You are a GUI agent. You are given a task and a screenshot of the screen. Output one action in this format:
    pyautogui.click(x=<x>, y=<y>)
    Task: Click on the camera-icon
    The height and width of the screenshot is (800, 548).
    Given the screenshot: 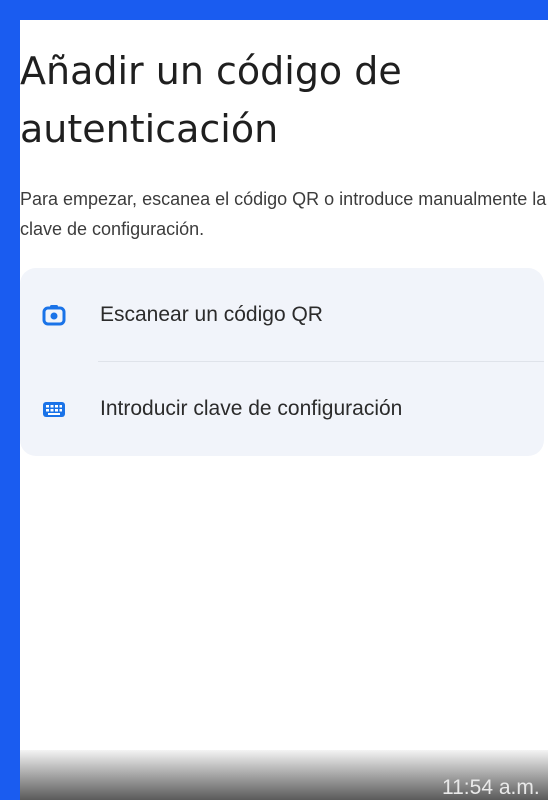 What is the action you would take?
    pyautogui.click(x=54, y=315)
    